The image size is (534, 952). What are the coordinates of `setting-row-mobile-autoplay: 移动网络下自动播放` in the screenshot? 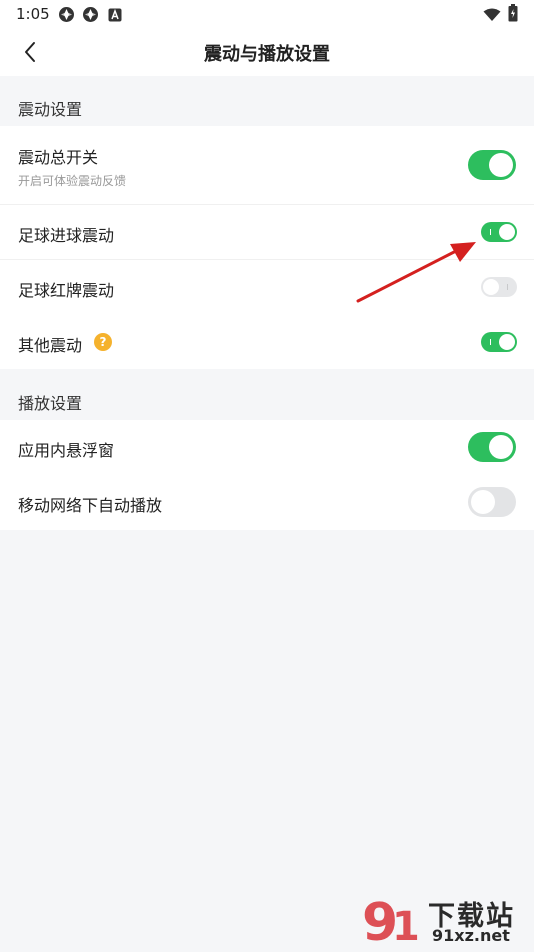 It's located at (267, 502).